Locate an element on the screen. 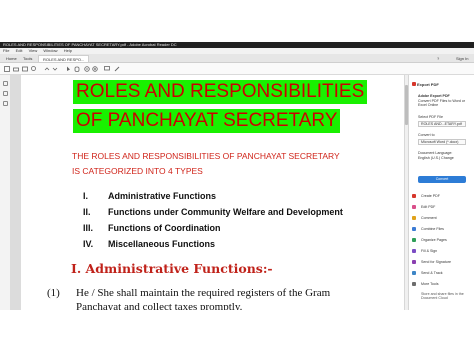 This screenshot has width=474, height=355. next-page-icon is located at coordinates (55, 69).